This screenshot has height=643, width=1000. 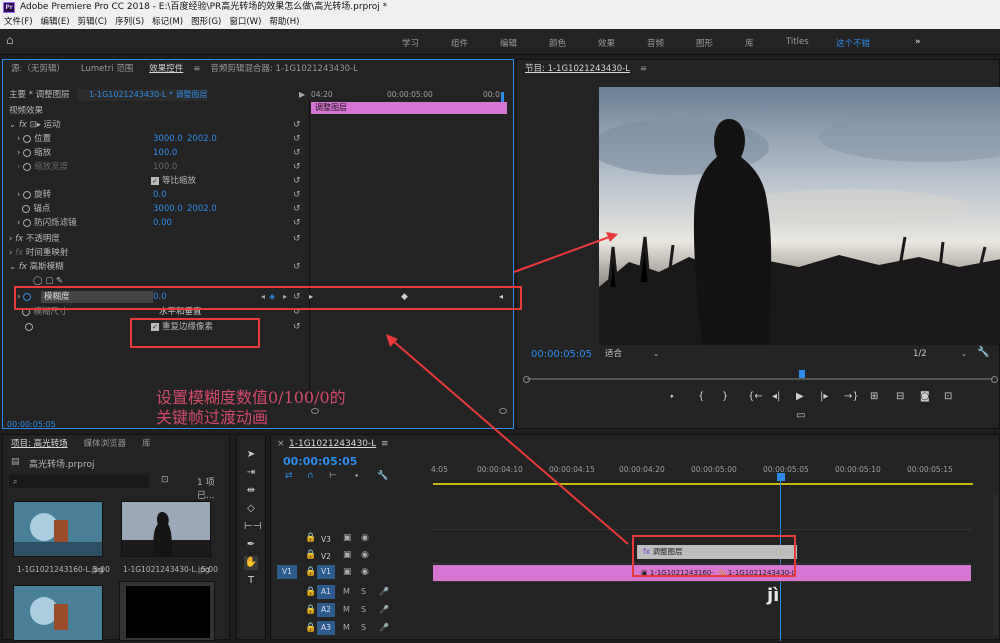 I want to click on annotation-arrows, so click(x=507, y=388).